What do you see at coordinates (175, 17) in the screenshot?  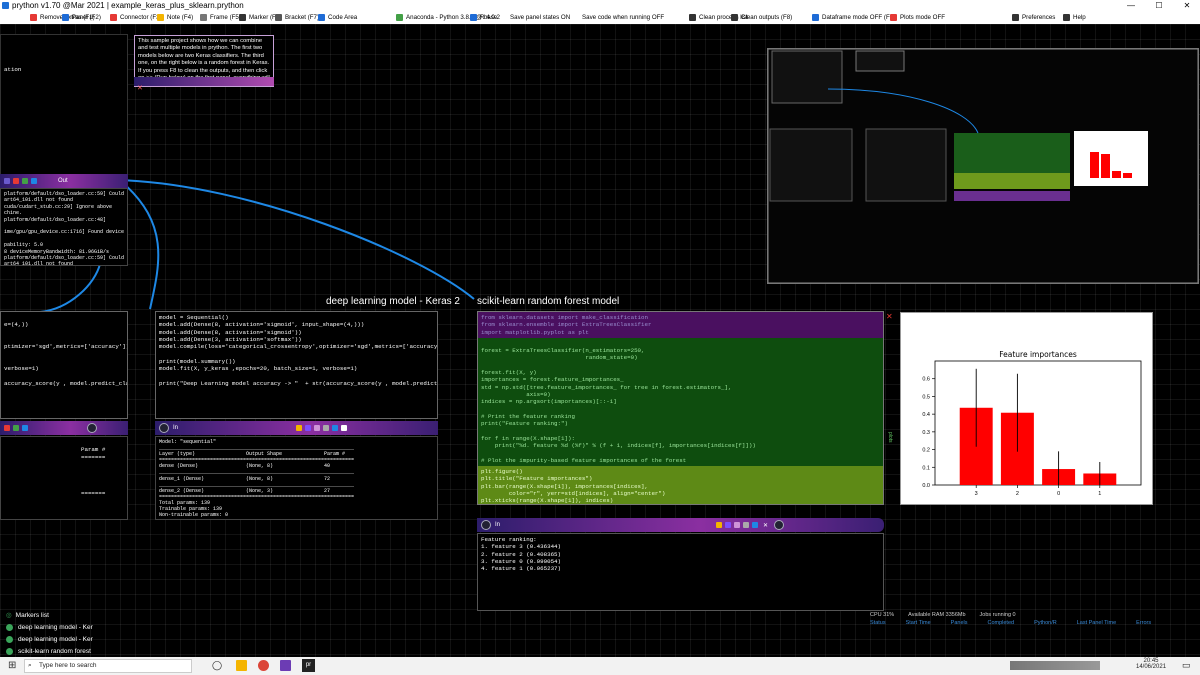 I see `toolbar-item-4: Note (F4)` at bounding box center [175, 17].